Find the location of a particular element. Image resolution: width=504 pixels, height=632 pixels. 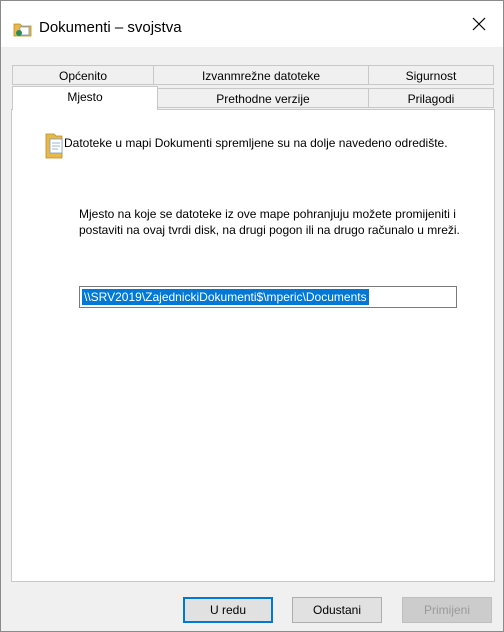

title-bar: Dokumenti – svojstva is located at coordinates (252, 24).